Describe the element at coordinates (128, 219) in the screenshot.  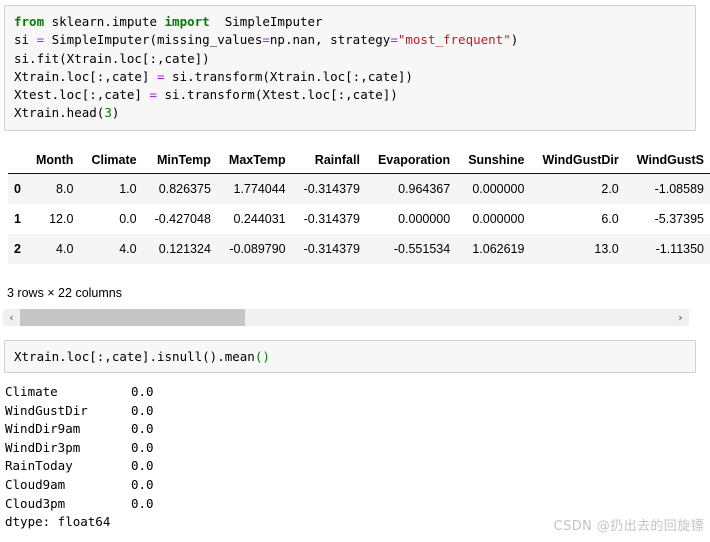
I see `table-cell: 0.0` at that location.